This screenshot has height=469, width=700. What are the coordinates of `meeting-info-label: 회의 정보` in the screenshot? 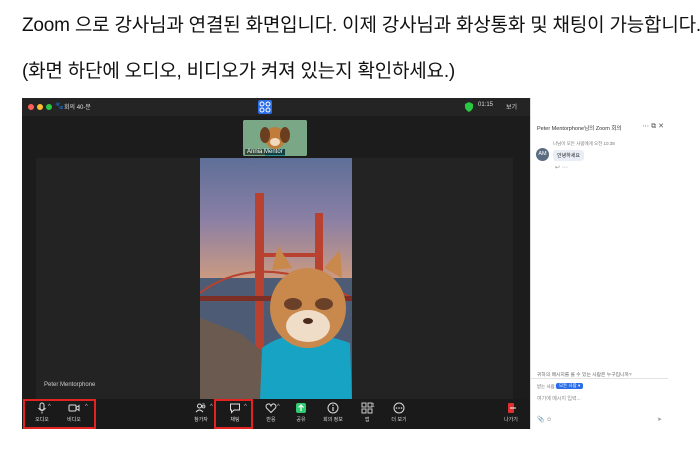 It's located at (333, 420).